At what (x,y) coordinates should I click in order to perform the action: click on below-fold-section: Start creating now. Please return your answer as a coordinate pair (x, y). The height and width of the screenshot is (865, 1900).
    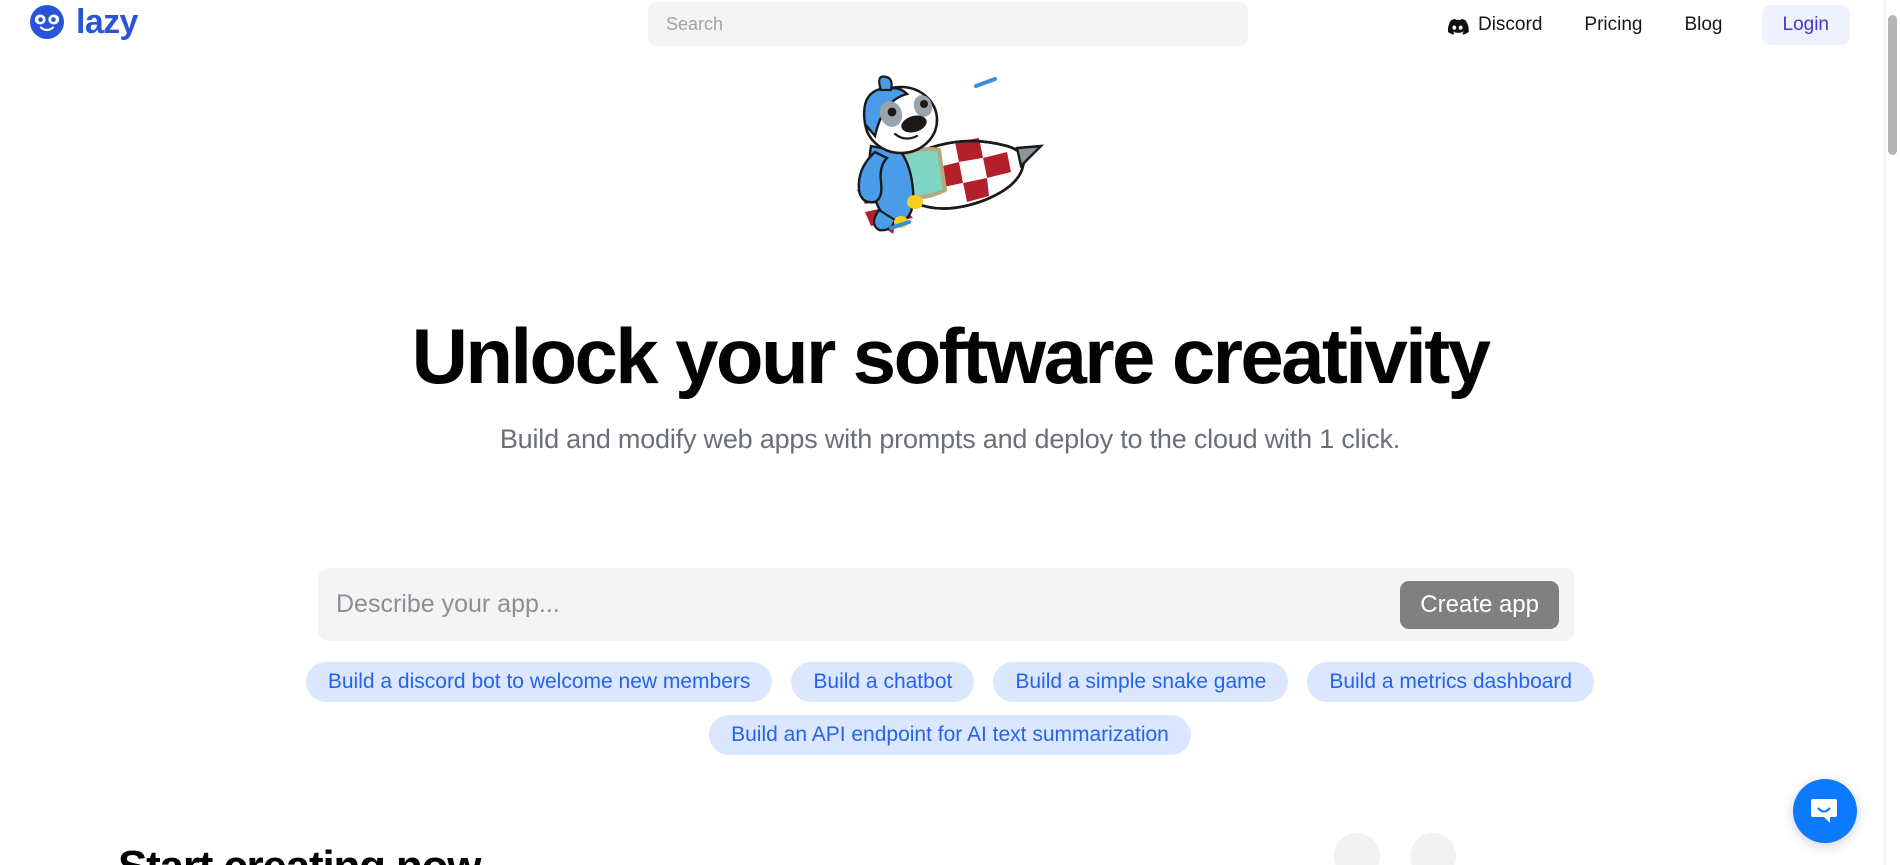
    Looking at the image, I should click on (950, 855).